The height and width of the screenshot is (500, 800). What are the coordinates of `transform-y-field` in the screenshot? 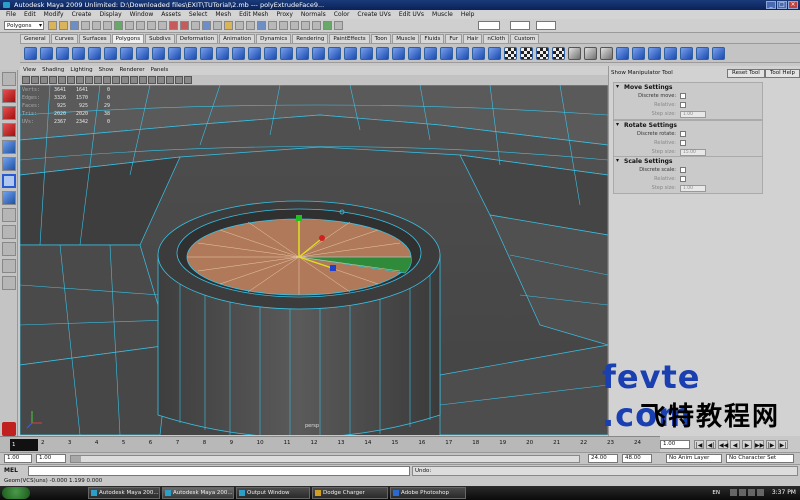 It's located at (520, 25).